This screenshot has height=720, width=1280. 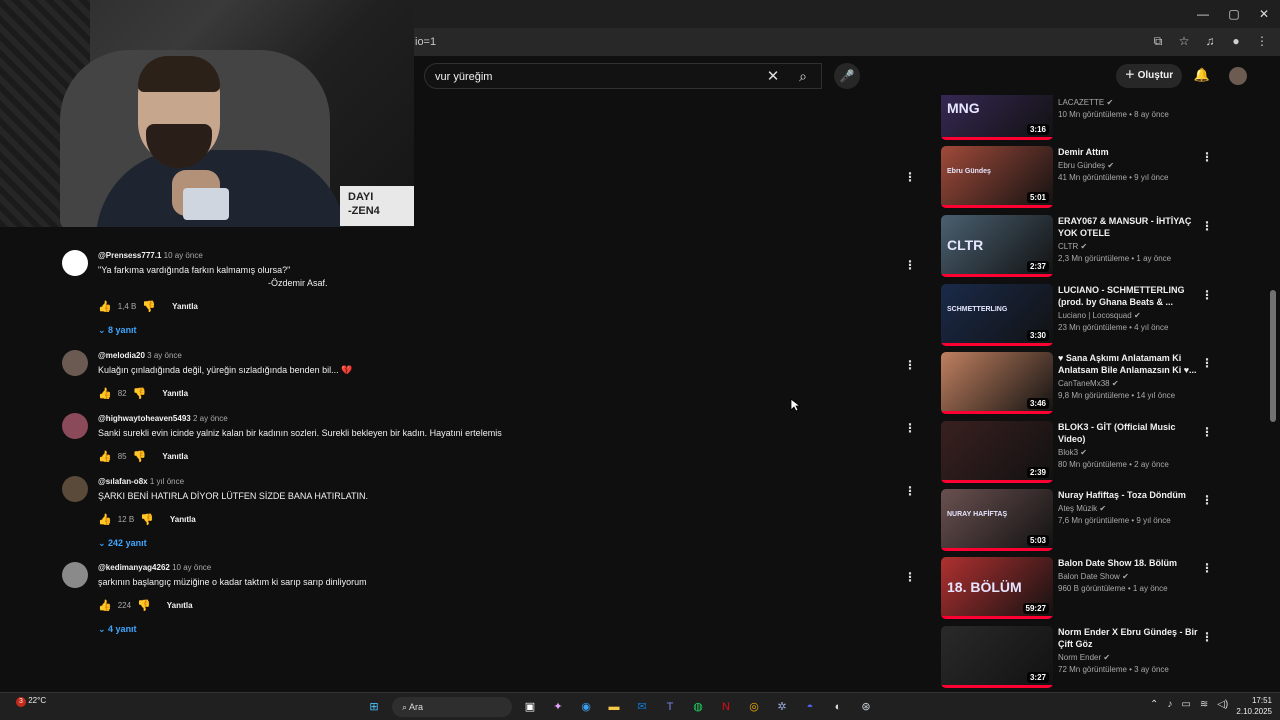 I want to click on chevron-up-icon: ⌃, so click(x=1154, y=704).